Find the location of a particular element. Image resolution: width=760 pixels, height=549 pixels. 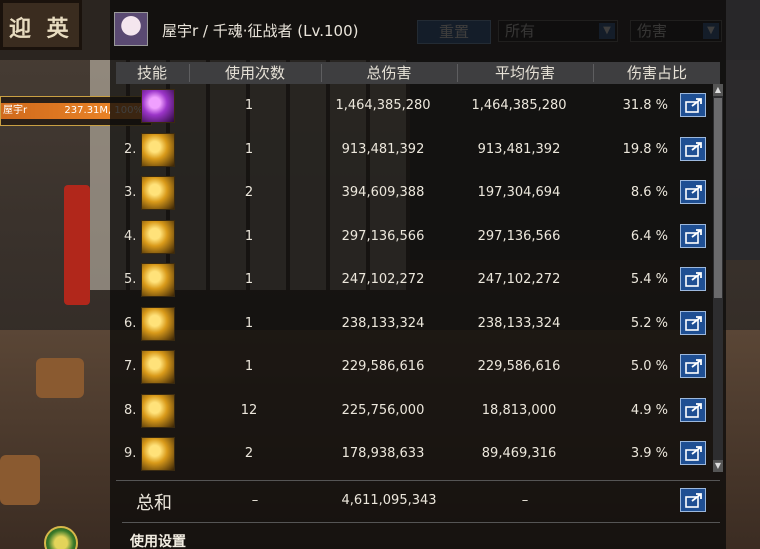

row-number: 6. is located at coordinates (130, 323).